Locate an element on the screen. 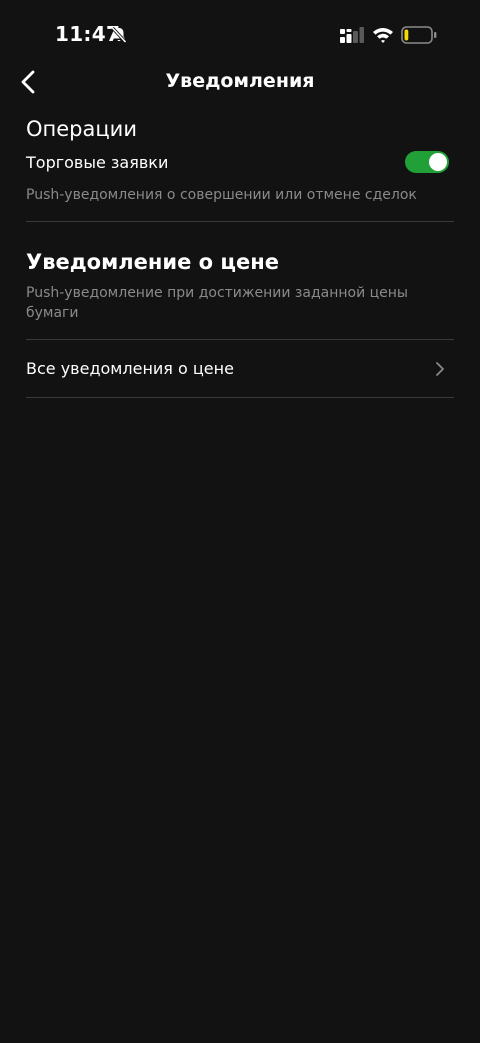  signal-icon is located at coordinates (352, 35).